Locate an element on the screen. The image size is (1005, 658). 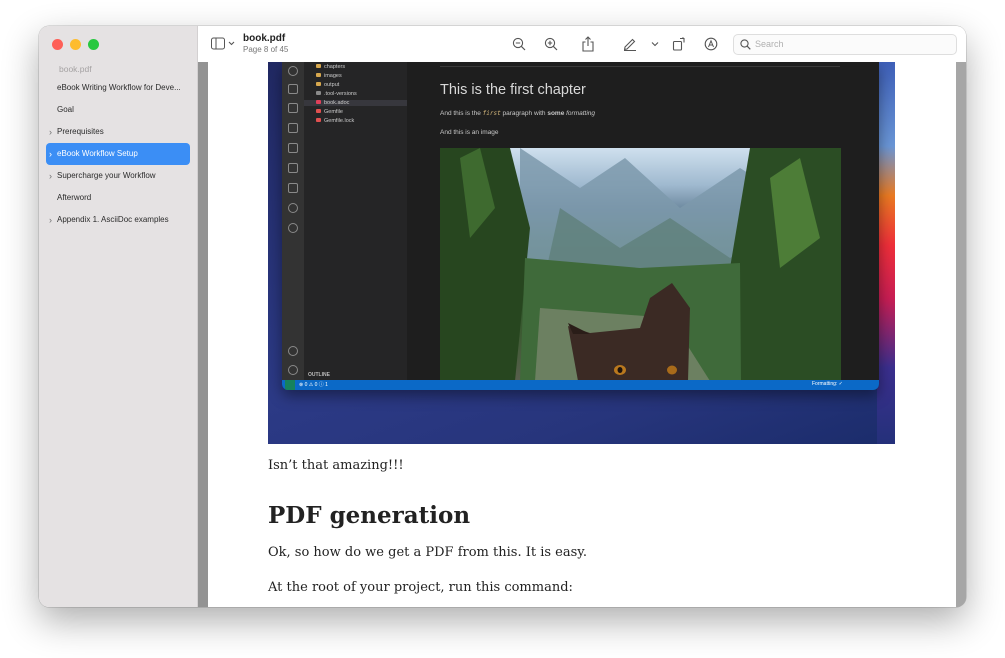
explorer-item: chapters is located at coordinates (330, 67).